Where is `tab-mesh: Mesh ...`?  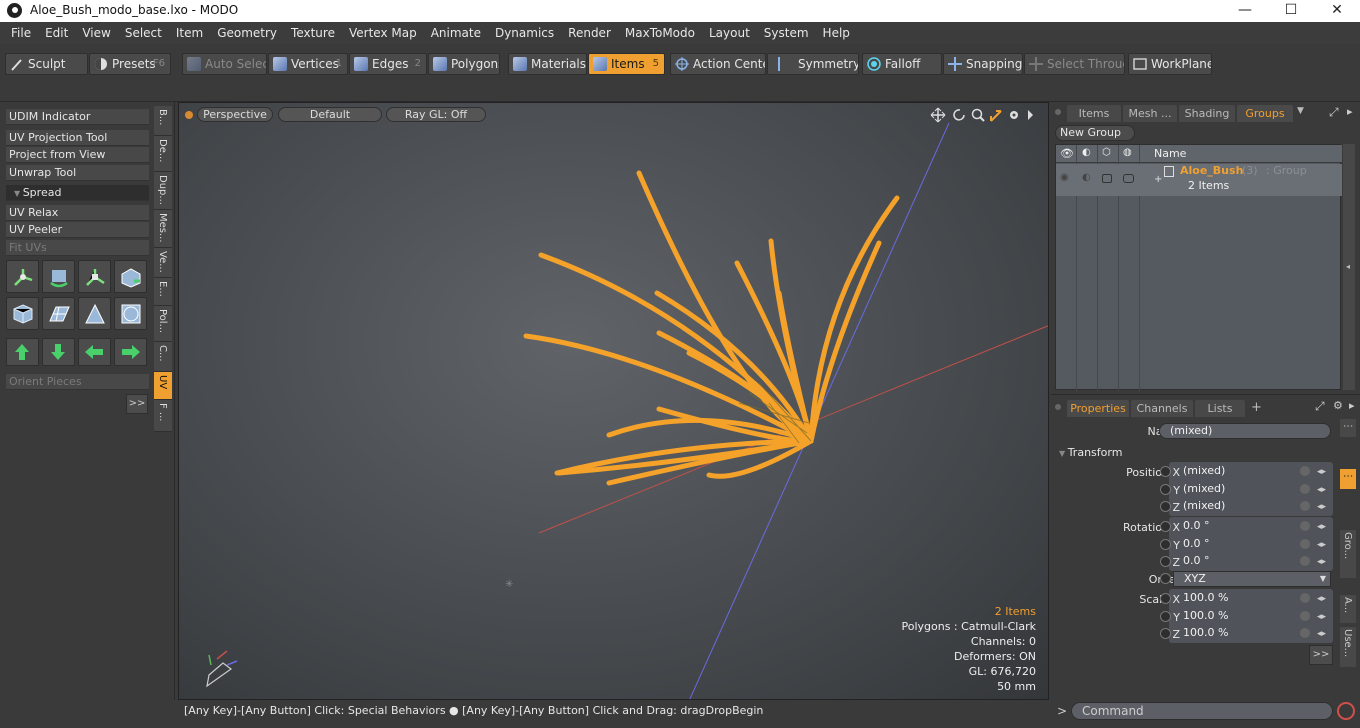
tab-mesh: Mesh ... is located at coordinates (1150, 113).